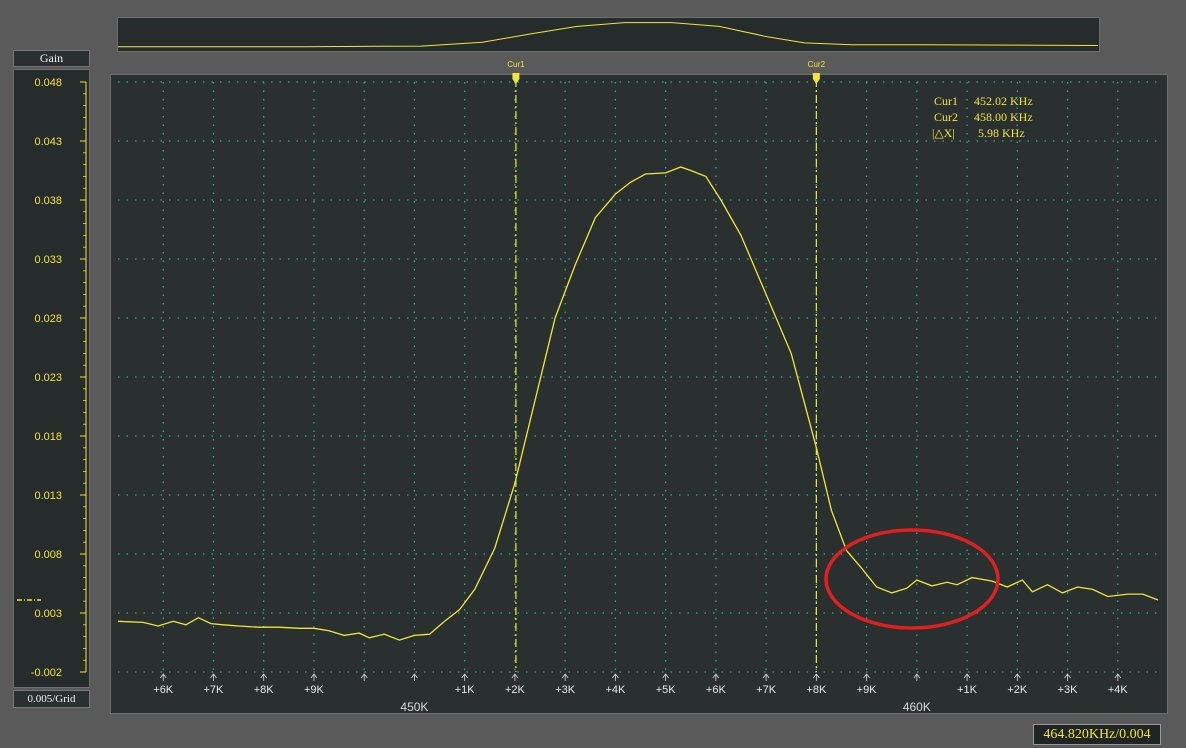  I want to click on x-tick-label: +5K, so click(666, 690).